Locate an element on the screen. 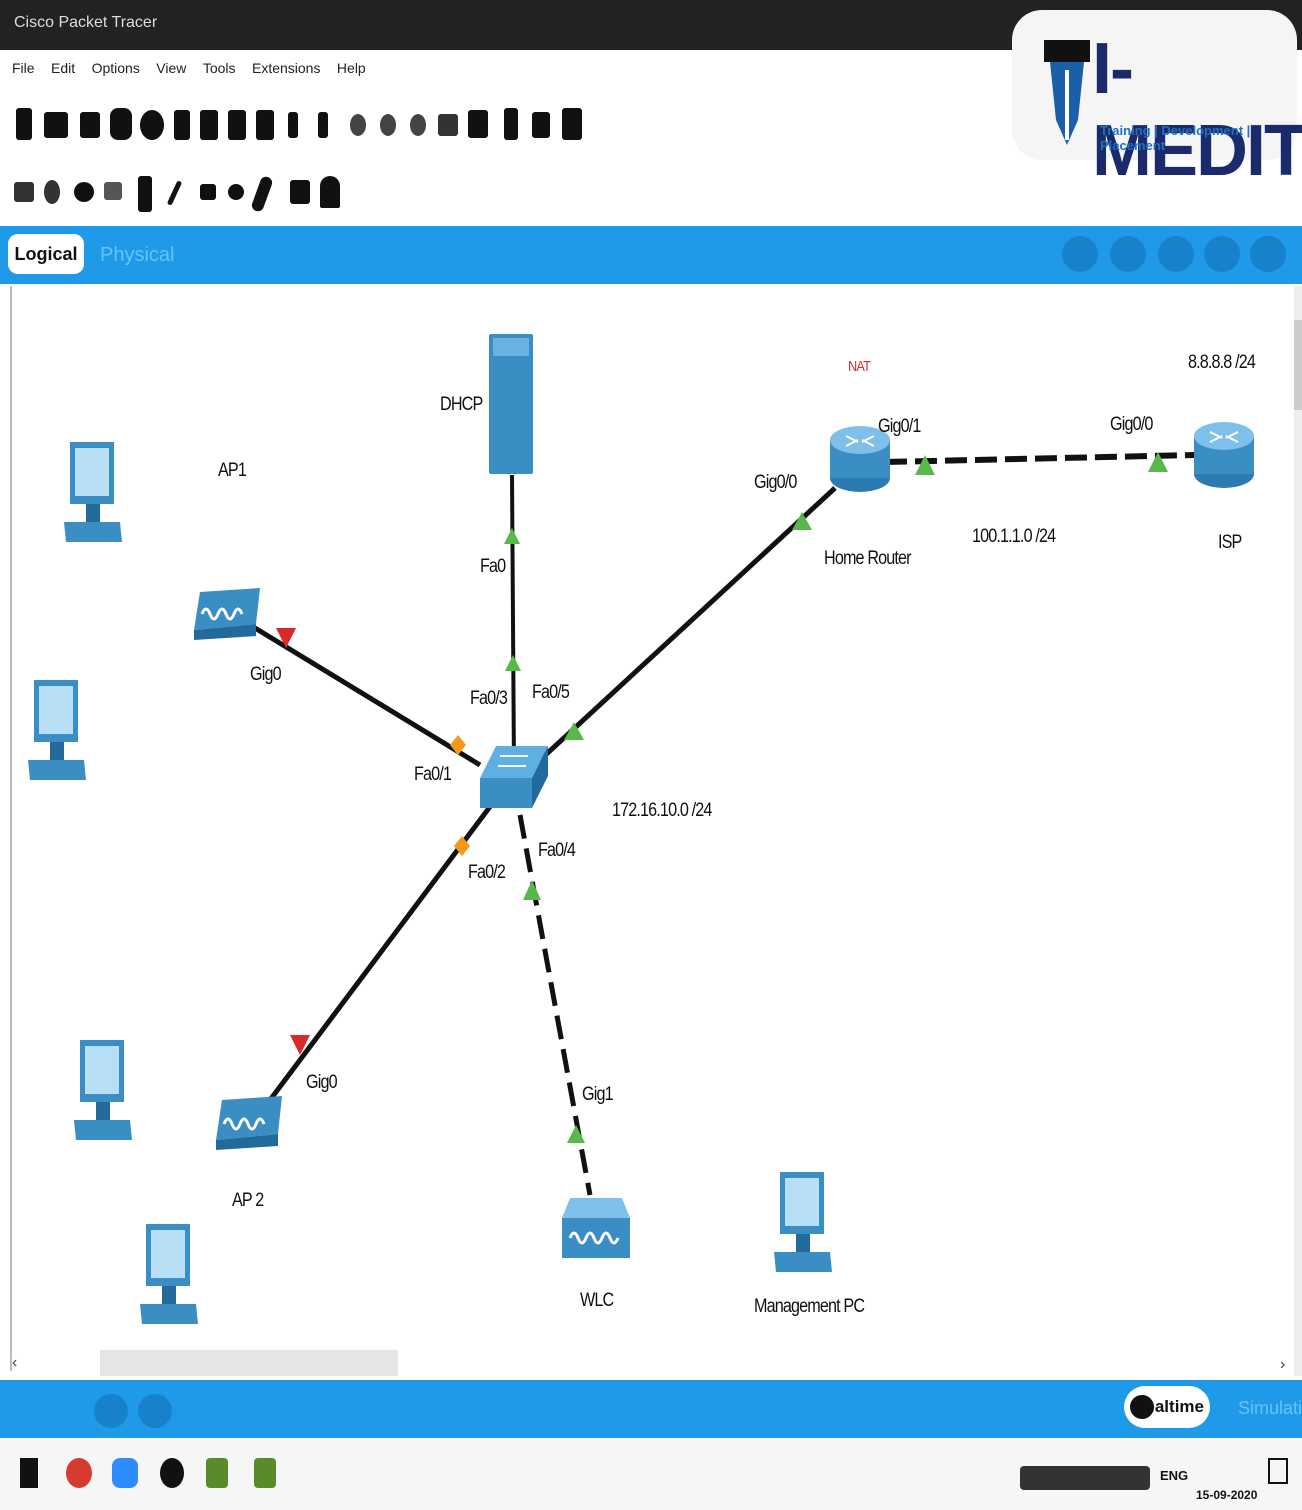  system-date: 15-09-2020 is located at coordinates (1227, 1495).